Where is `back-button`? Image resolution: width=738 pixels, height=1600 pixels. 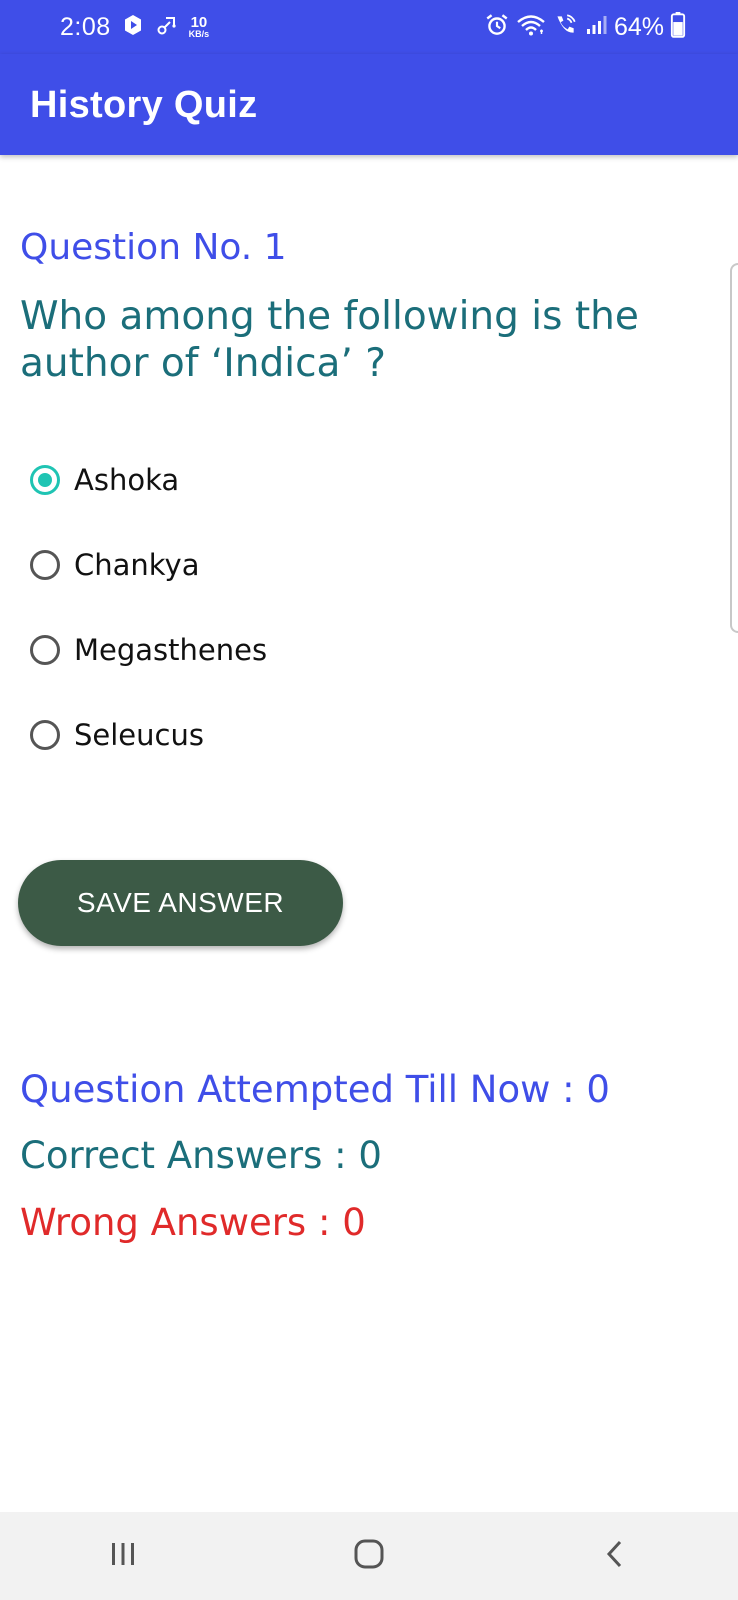 back-button is located at coordinates (615, 1556).